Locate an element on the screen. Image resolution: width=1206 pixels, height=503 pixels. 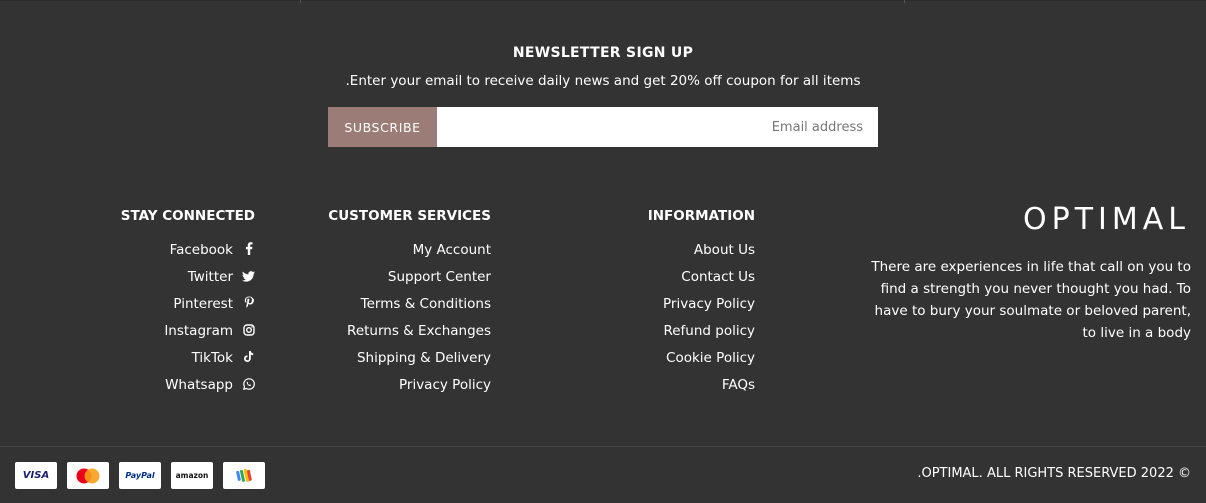
visa-label: VISA is located at coordinates (36, 475).